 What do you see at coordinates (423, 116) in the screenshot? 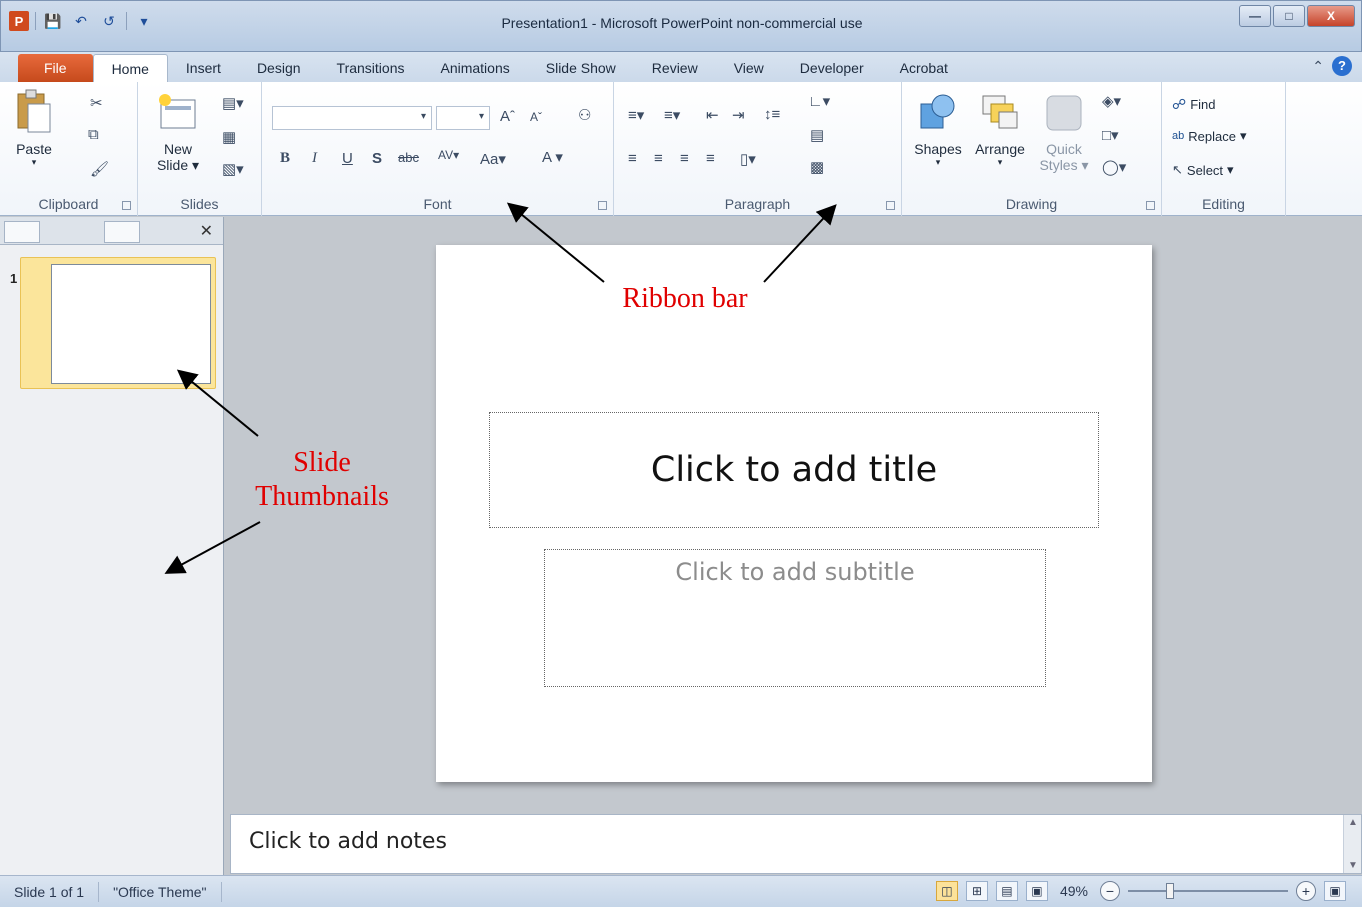
I see `chevron-down-icon: ▾` at bounding box center [423, 116].